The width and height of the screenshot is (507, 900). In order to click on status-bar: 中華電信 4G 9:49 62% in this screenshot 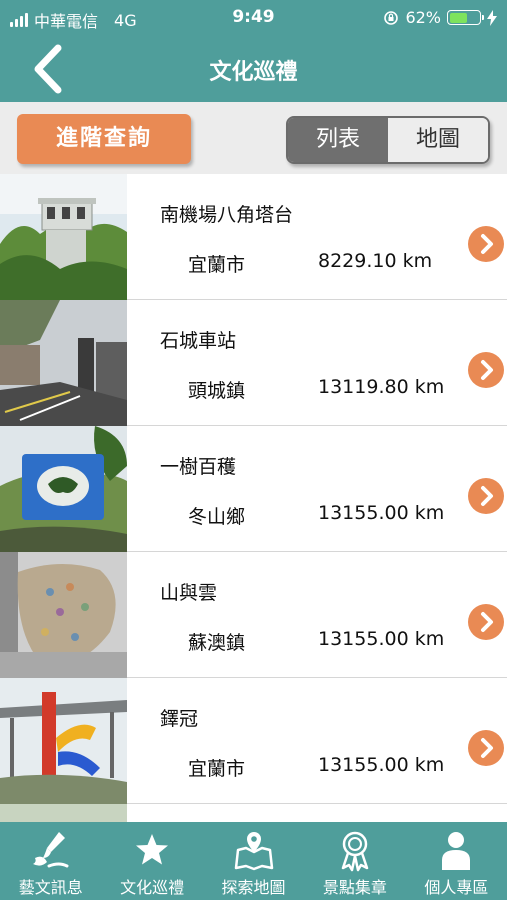, I will do `click(253, 18)`.